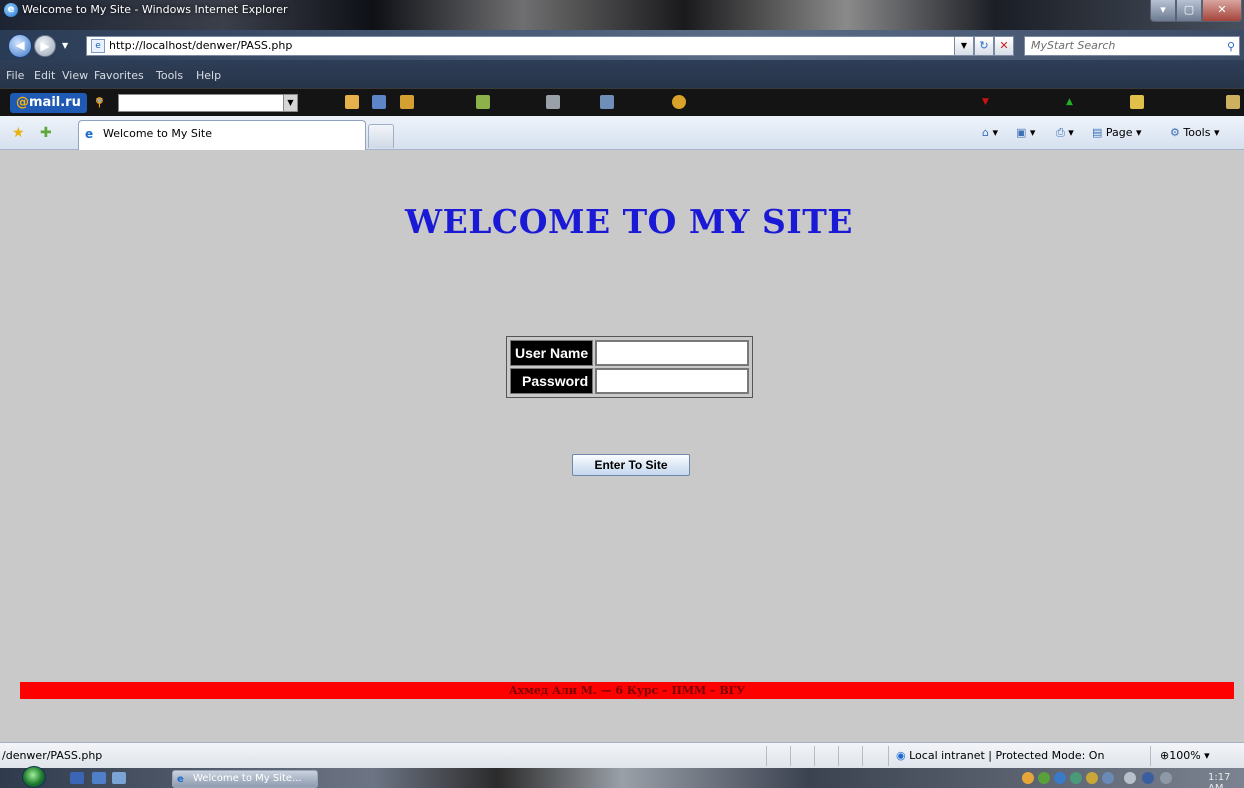 This screenshot has width=1244, height=788. I want to click on ie-task-icon: e, so click(180, 779).